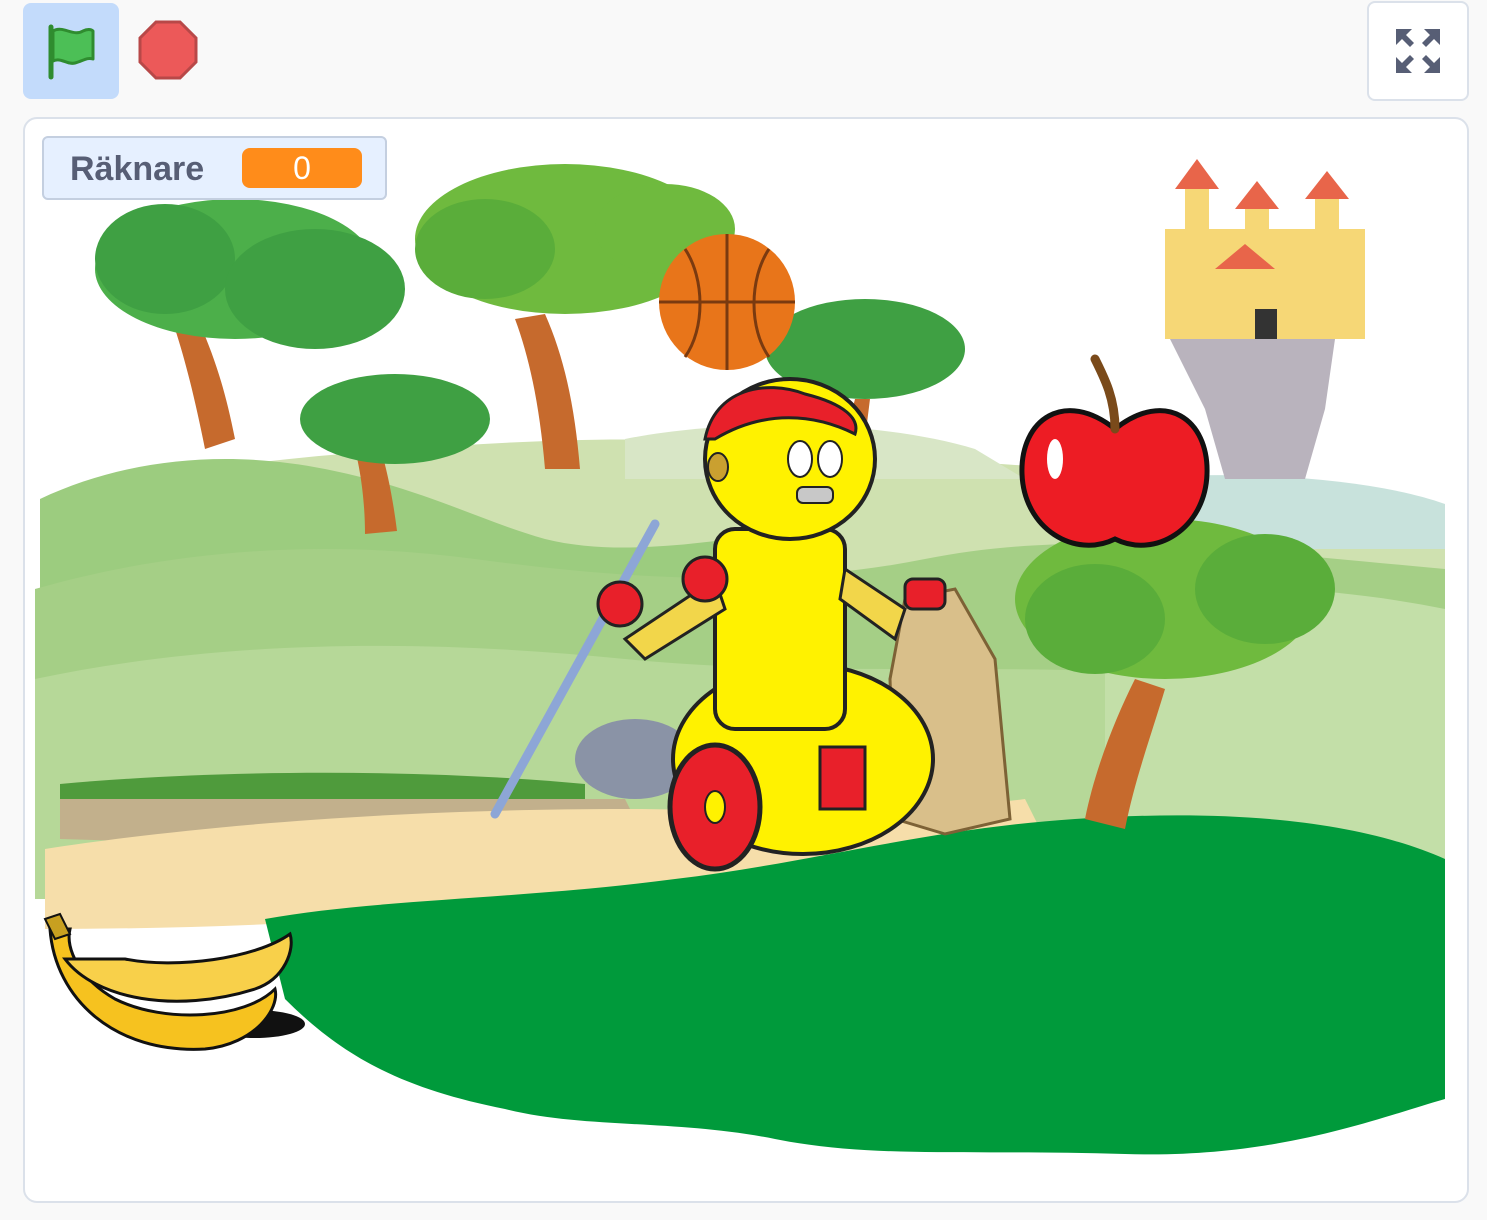 This screenshot has width=1487, height=1220. I want to click on green-flag-icon, so click(71, 52).